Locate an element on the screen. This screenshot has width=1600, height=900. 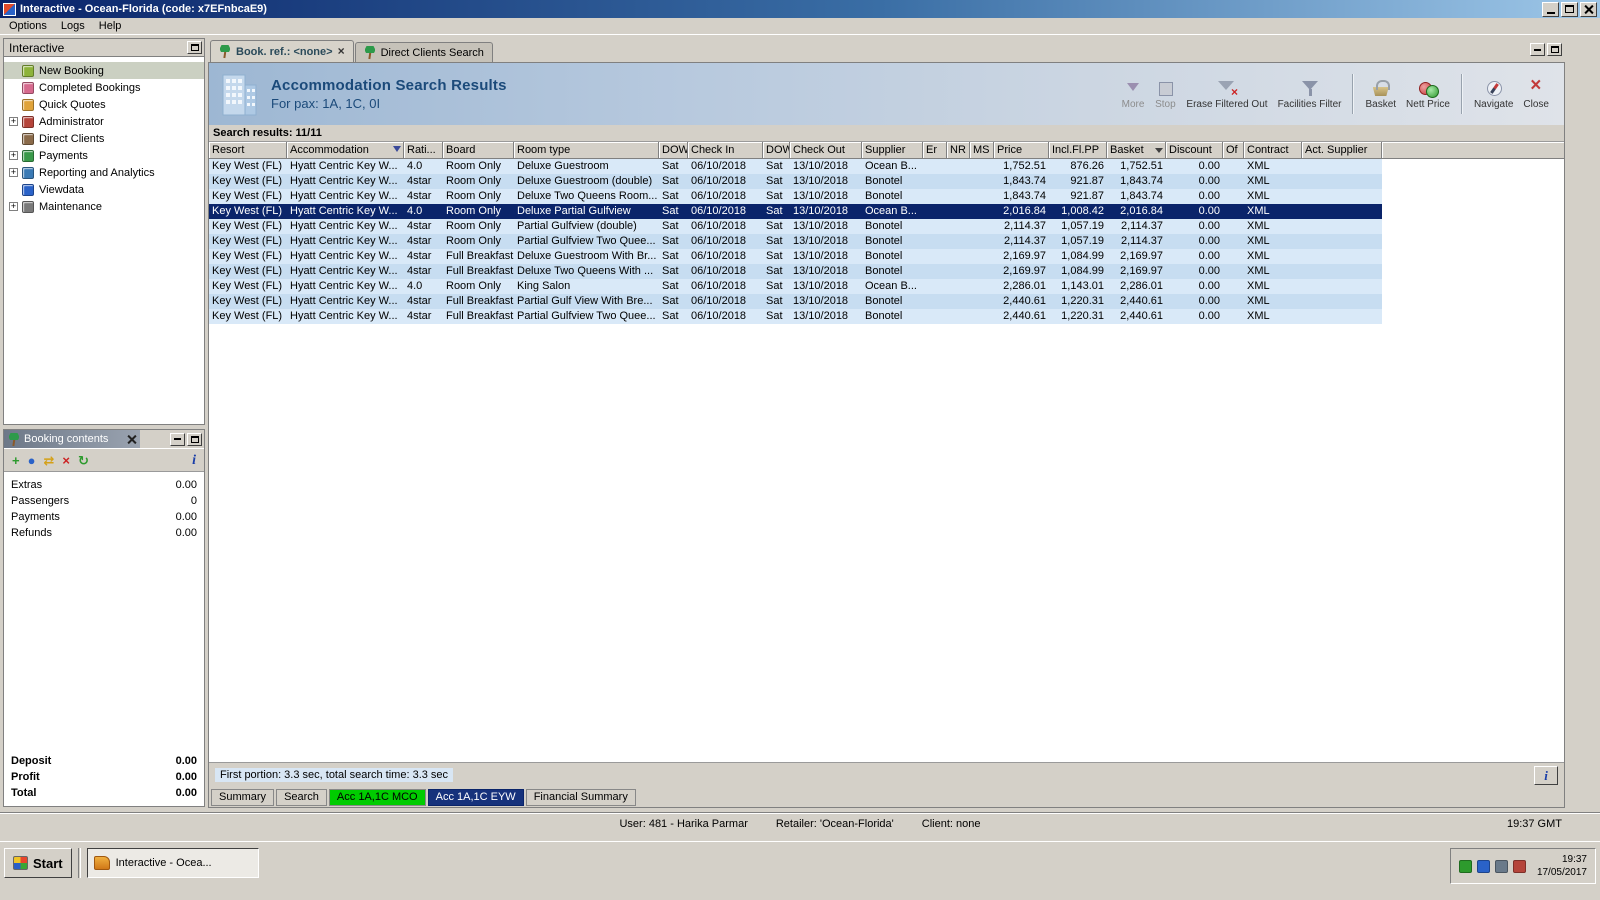
column-header-resort: Resort is located at coordinates (248, 150).